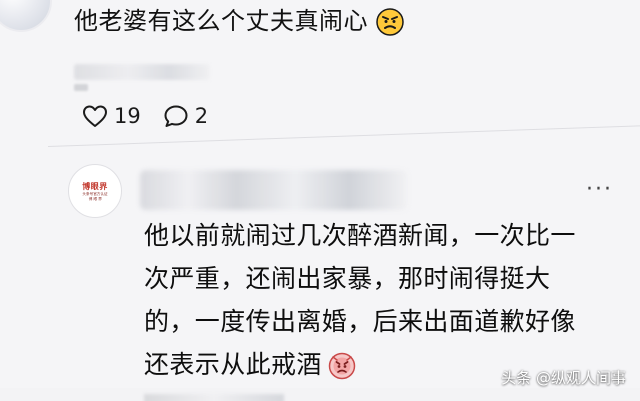 The width and height of the screenshot is (640, 401). Describe the element at coordinates (390, 22) in the screenshot. I see `angry-face-icon` at that location.